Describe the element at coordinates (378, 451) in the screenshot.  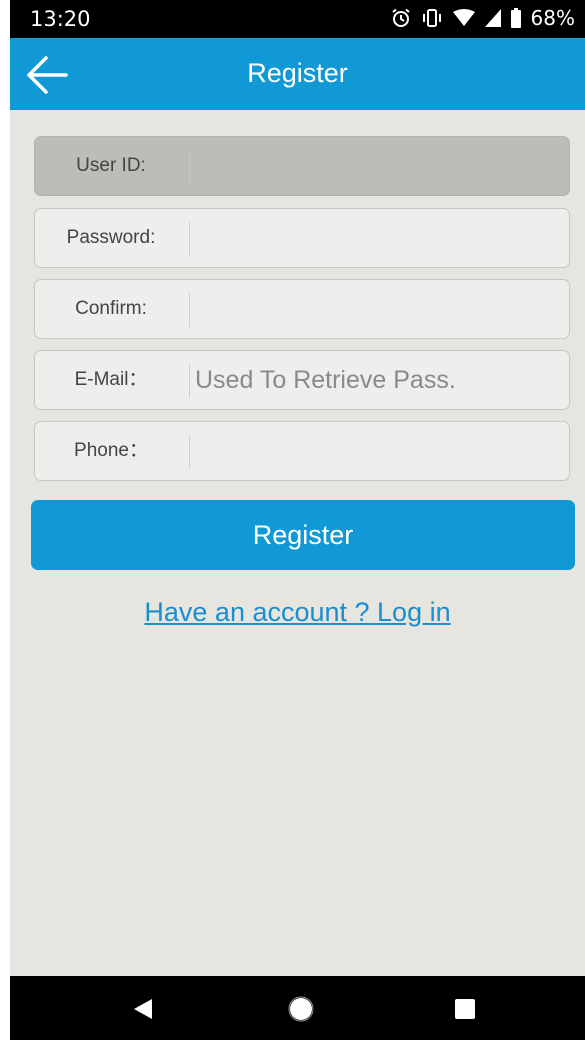
I see `phone-input` at that location.